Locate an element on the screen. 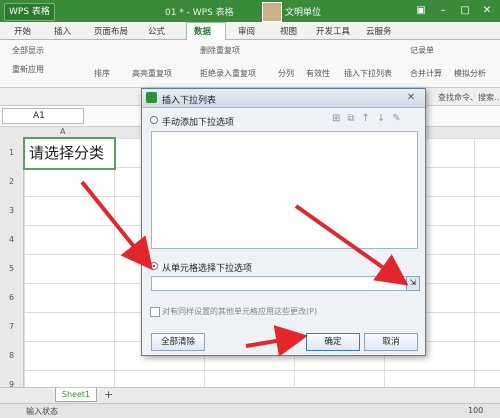 The height and width of the screenshot is (418, 500). row-header-5: 5 is located at coordinates (11, 268).